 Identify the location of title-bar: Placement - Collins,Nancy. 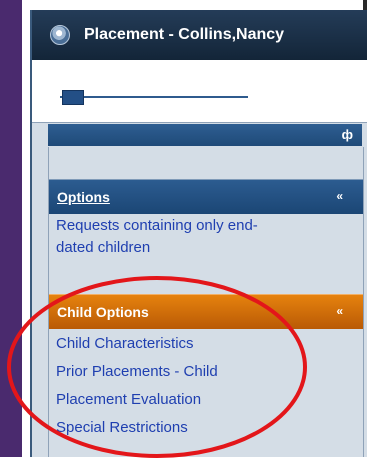
(199, 35).